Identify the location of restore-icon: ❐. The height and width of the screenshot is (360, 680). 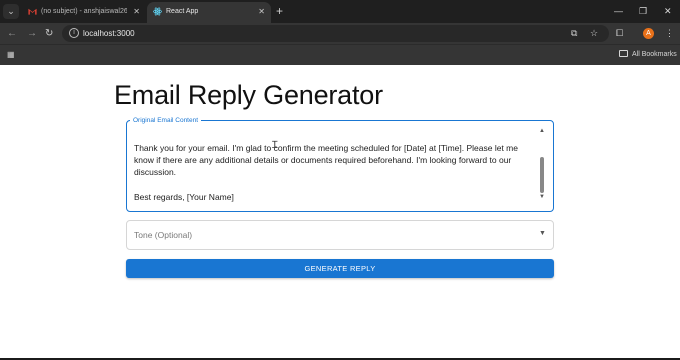
(643, 11).